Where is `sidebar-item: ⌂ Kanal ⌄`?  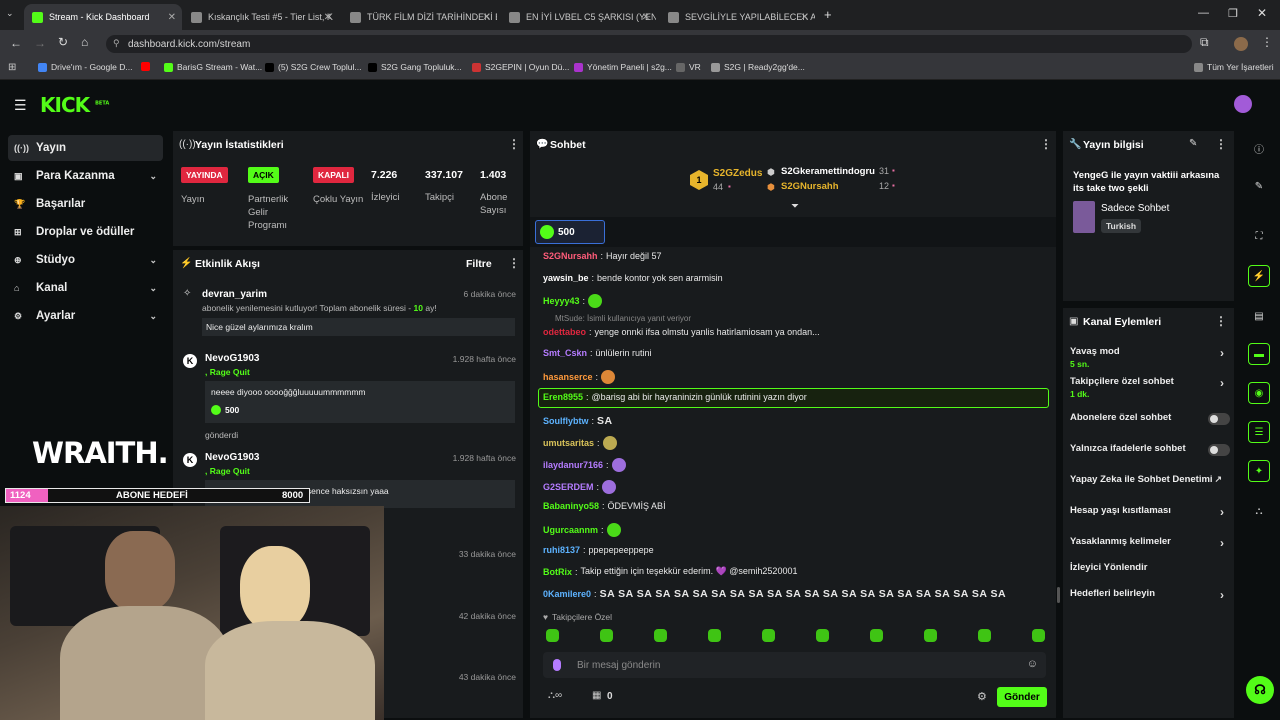
sidebar-item: ⌂ Kanal ⌄ is located at coordinates (85, 288).